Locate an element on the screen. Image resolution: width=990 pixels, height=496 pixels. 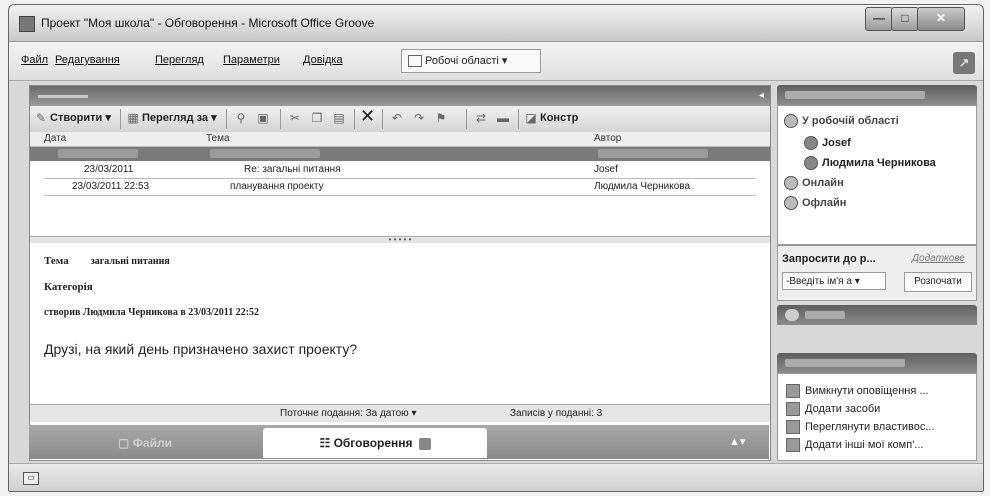
invite-name-input: -Введіть ім'я а ▾ is located at coordinates (834, 281).